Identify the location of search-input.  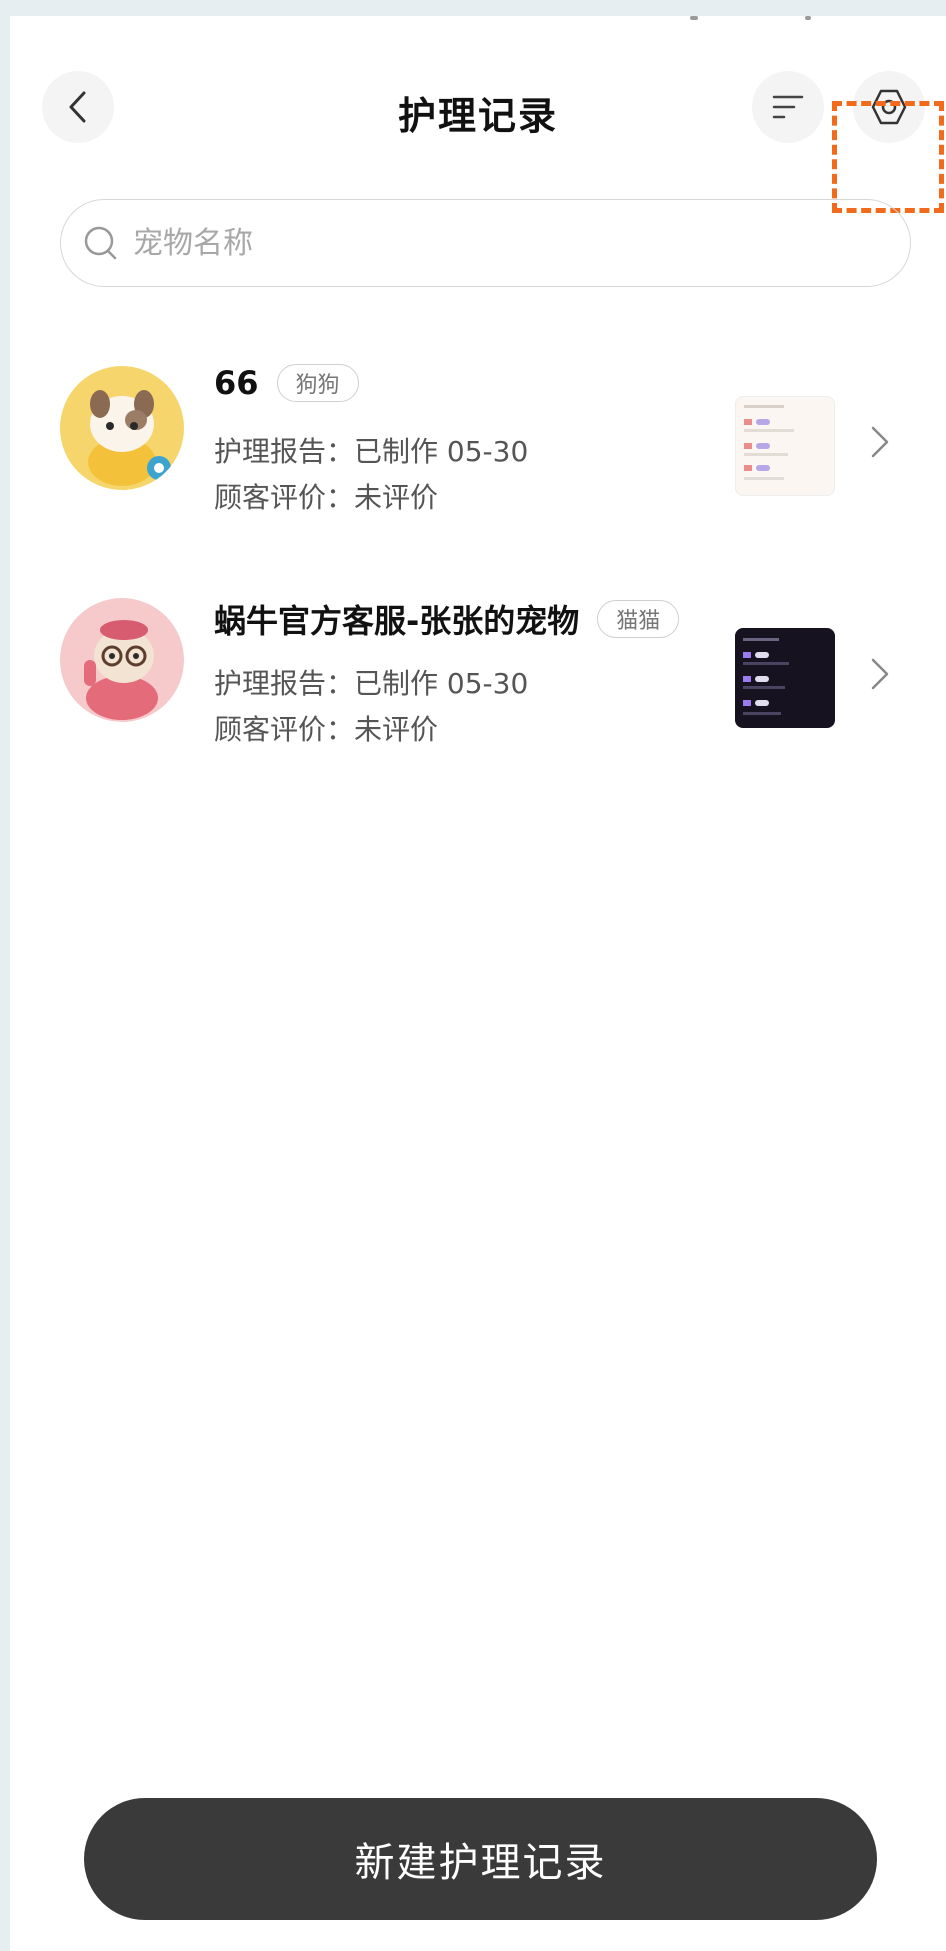
(433, 243).